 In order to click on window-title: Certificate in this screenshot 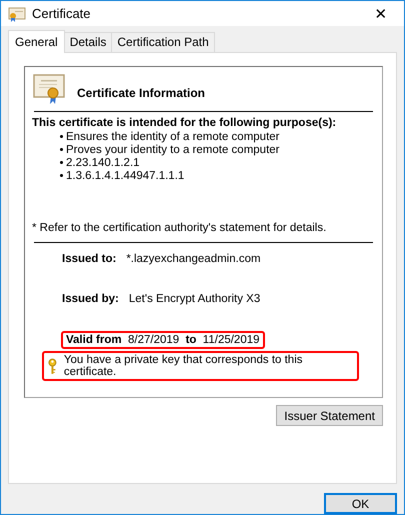, I will do `click(62, 13)`.